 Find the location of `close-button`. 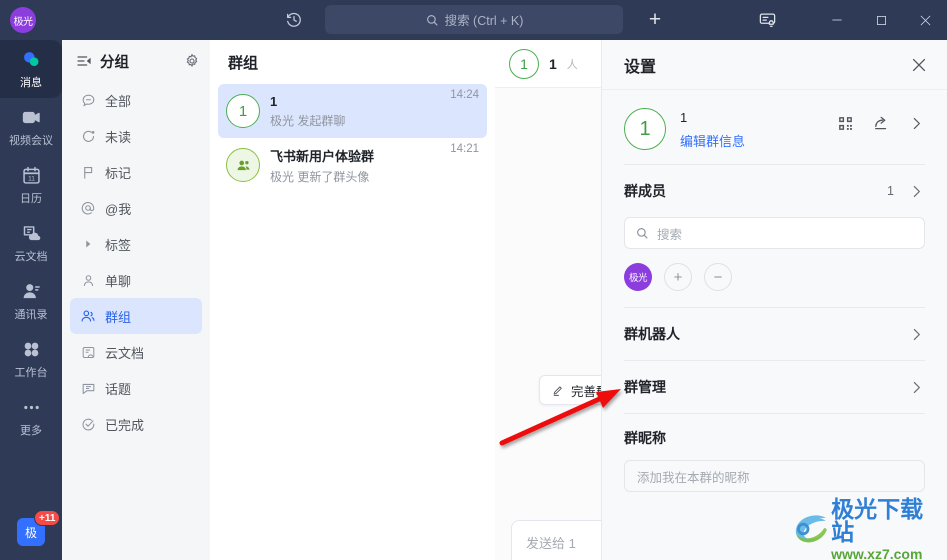

close-button is located at coordinates (925, 20).